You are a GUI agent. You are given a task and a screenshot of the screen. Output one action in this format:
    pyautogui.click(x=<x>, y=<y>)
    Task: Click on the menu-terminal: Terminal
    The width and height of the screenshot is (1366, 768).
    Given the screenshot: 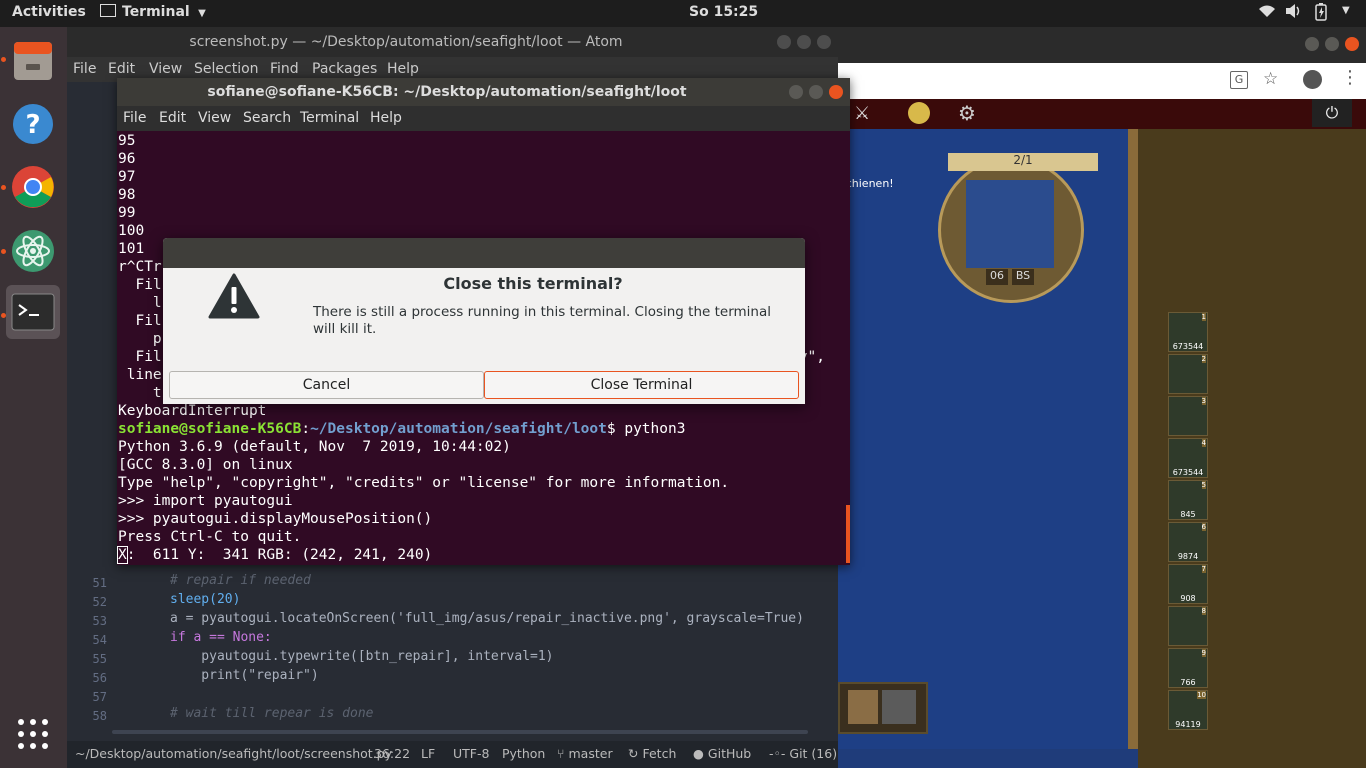 What is the action you would take?
    pyautogui.click(x=329, y=118)
    